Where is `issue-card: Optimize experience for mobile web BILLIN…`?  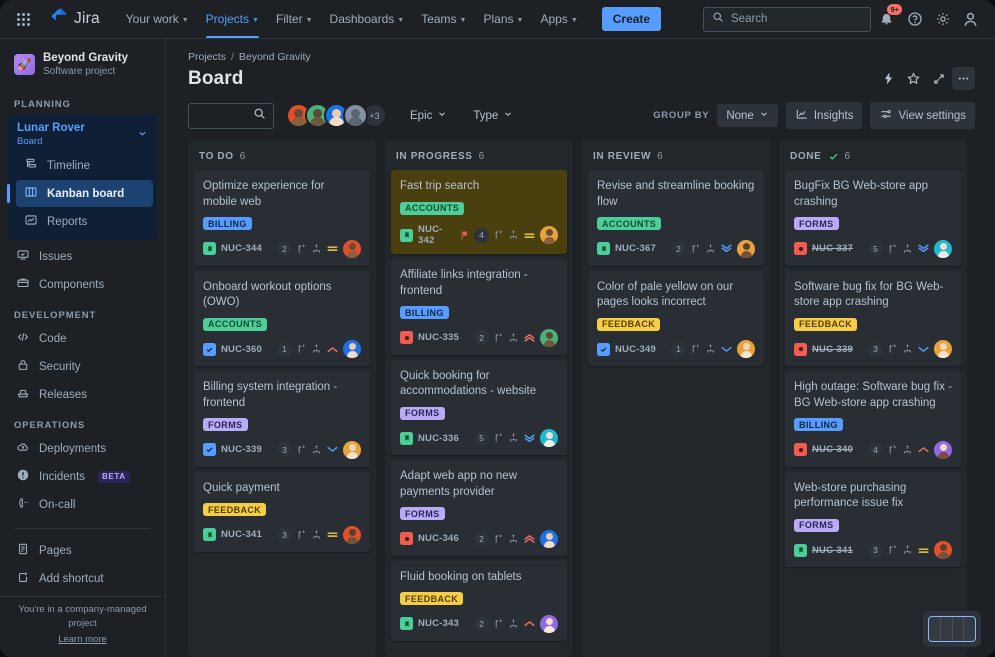 issue-card: Optimize experience for mobile web BILLIN… is located at coordinates (282, 218).